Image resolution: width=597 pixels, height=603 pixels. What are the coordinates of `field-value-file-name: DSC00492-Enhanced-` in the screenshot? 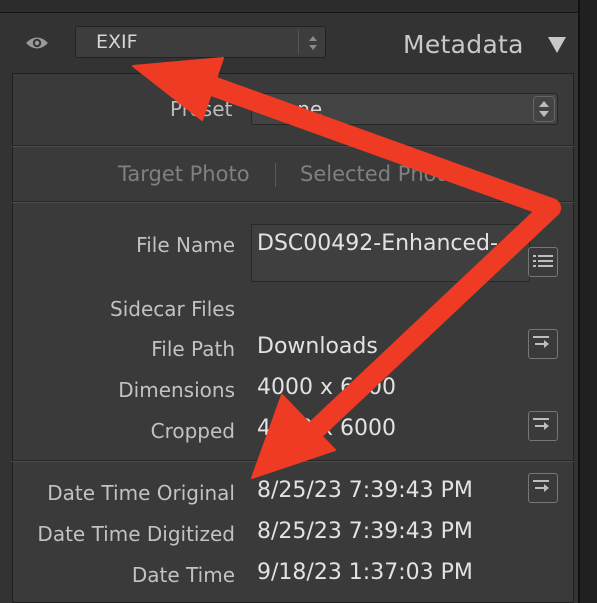 It's located at (377, 243).